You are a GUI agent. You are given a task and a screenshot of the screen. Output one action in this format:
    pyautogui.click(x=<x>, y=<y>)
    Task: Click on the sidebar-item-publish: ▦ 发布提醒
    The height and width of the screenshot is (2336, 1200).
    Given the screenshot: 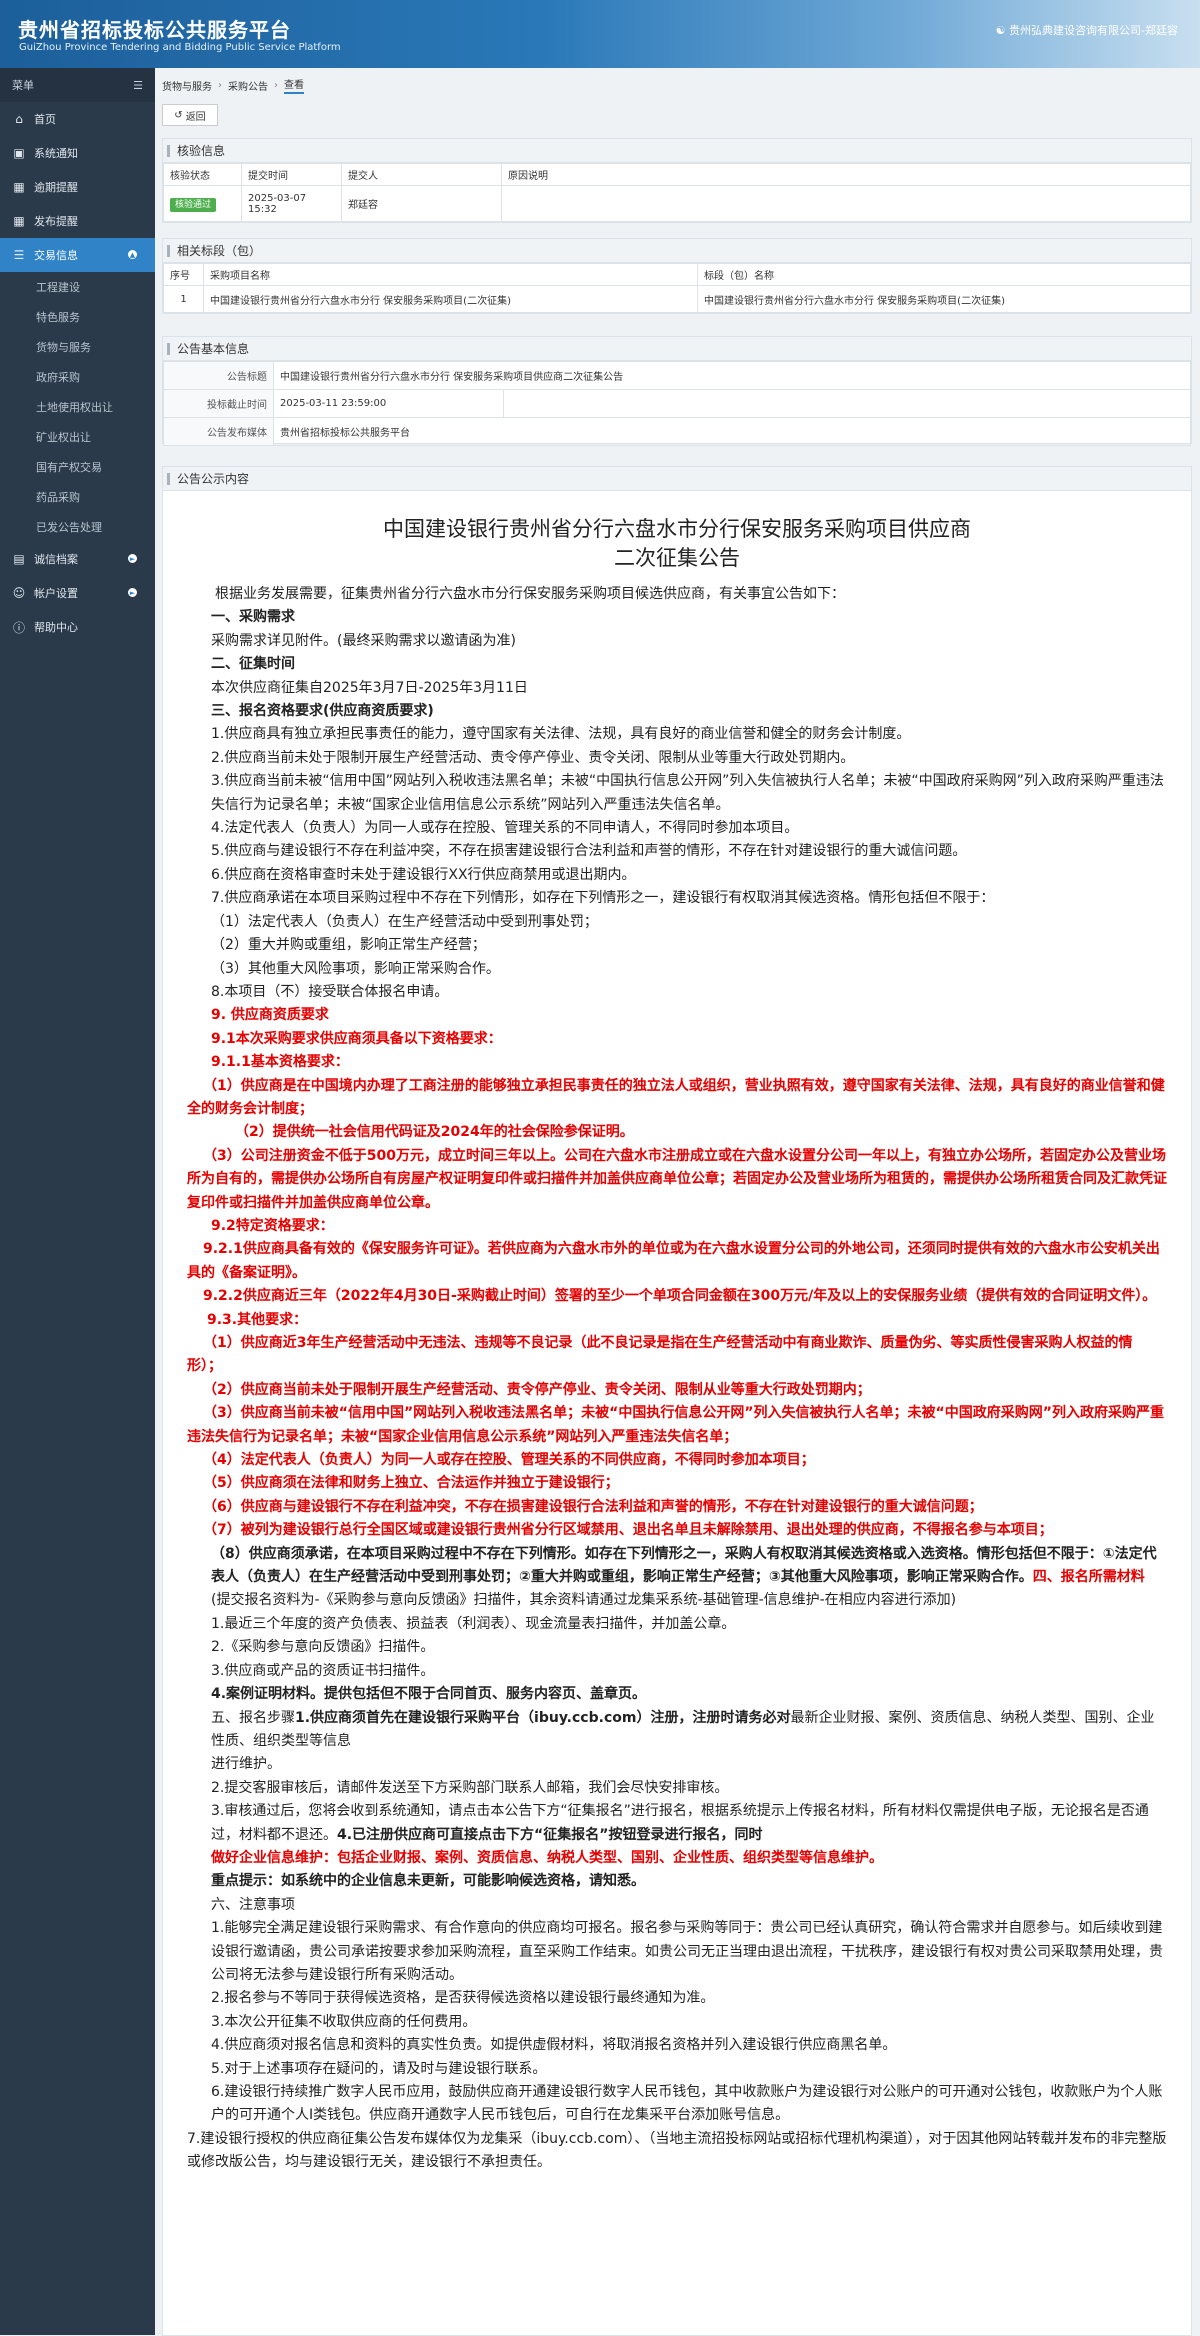 What is the action you would take?
    pyautogui.click(x=77, y=221)
    